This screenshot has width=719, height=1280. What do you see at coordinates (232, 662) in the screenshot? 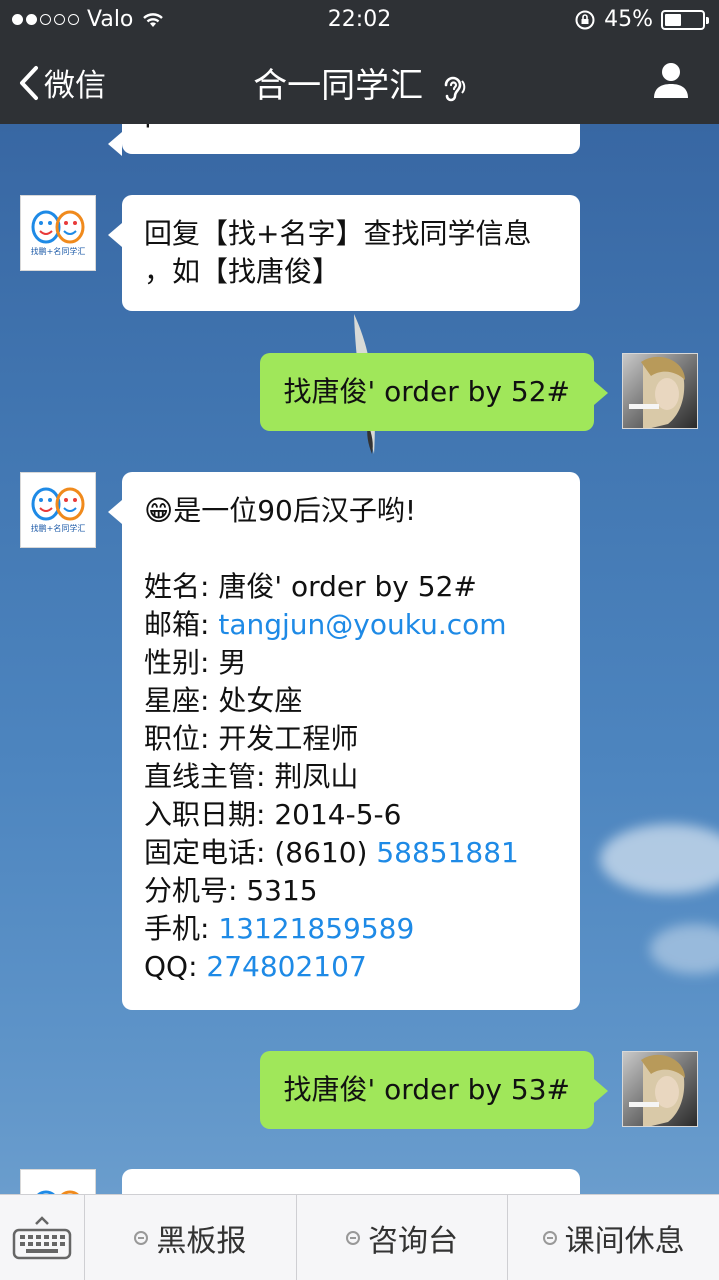
I see `field-value: 男` at bounding box center [232, 662].